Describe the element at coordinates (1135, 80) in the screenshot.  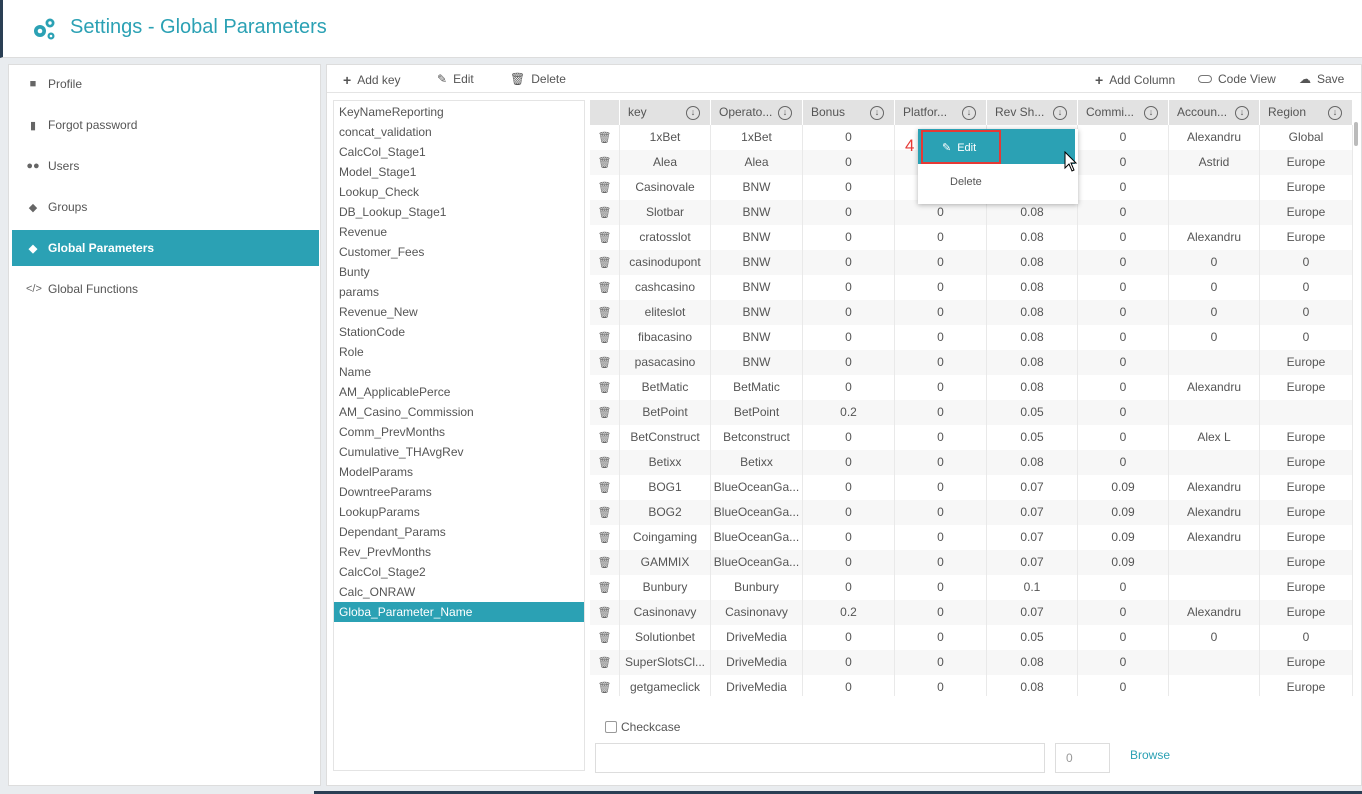
I see `add-column-button: + Add Column` at that location.